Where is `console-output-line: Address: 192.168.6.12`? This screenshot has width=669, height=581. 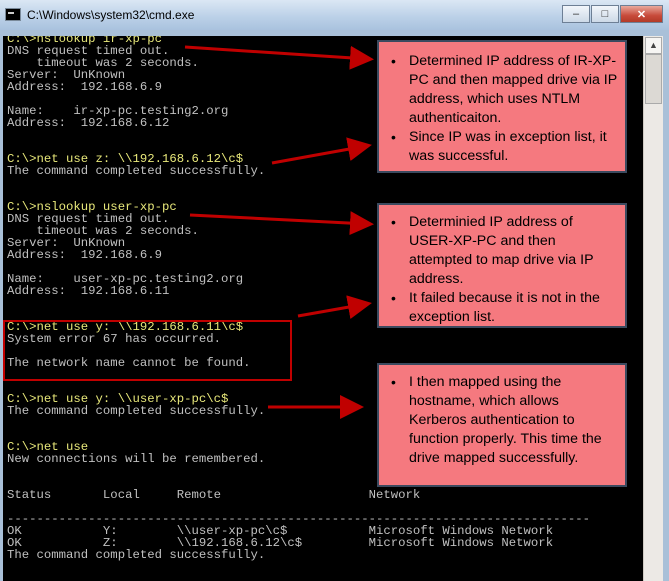
console-output-line: Address: 192.168.6.12 is located at coordinates (88, 123).